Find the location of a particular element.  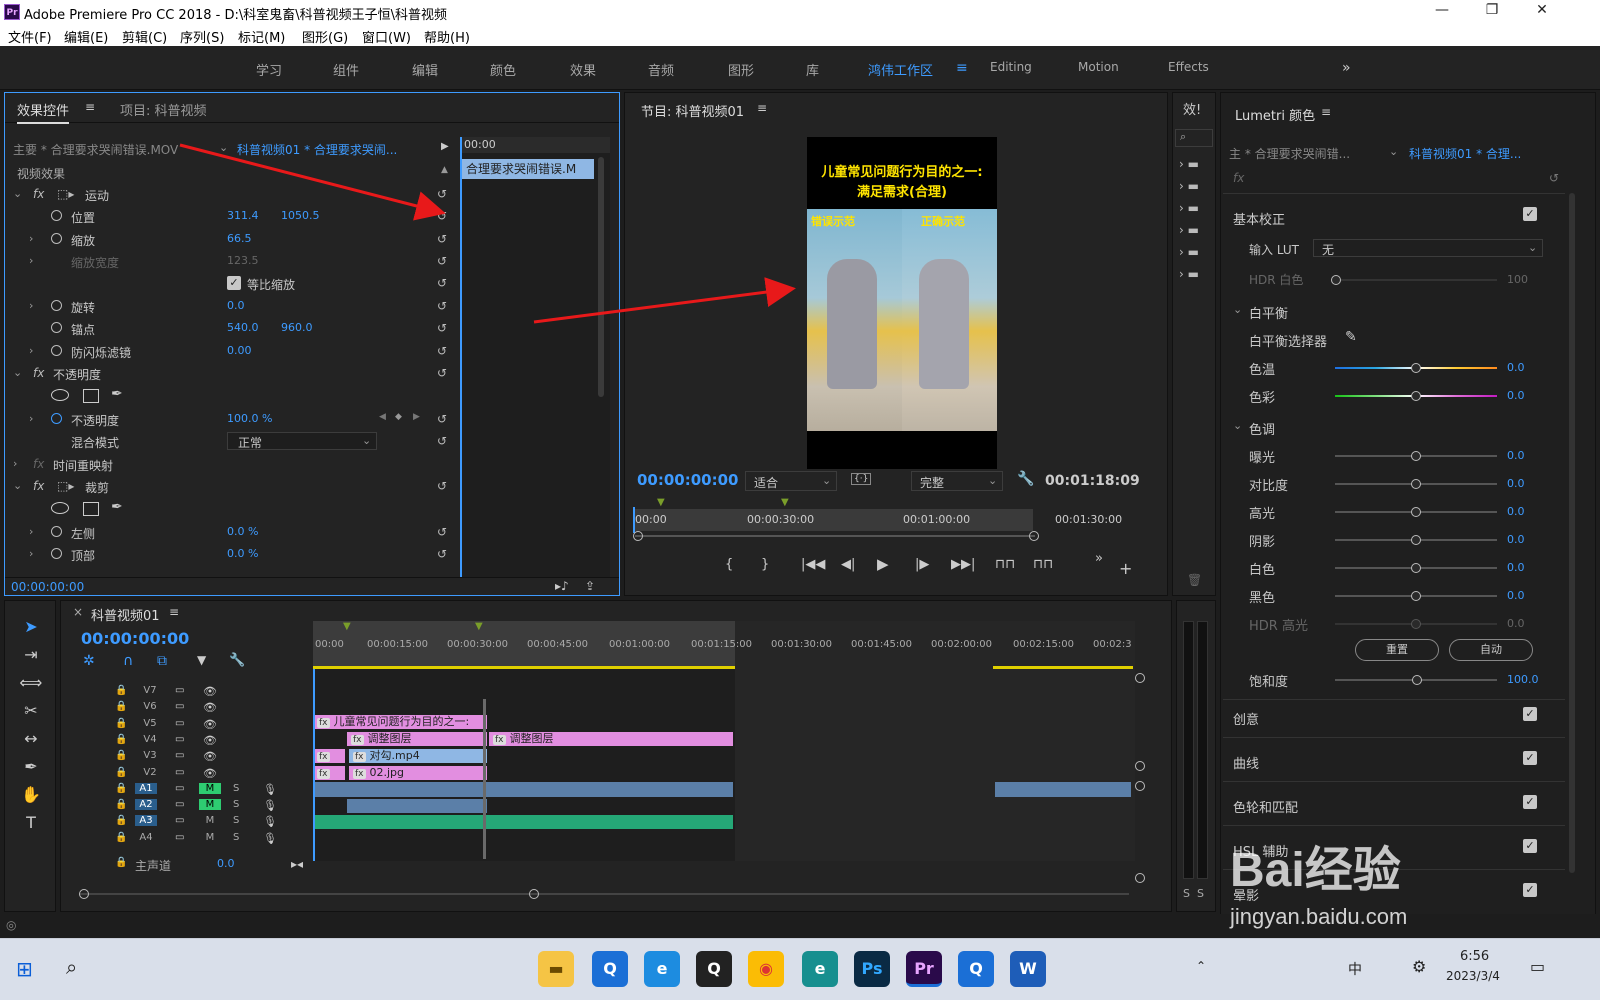

arrow-to-reset is located at coordinates (312, 182).